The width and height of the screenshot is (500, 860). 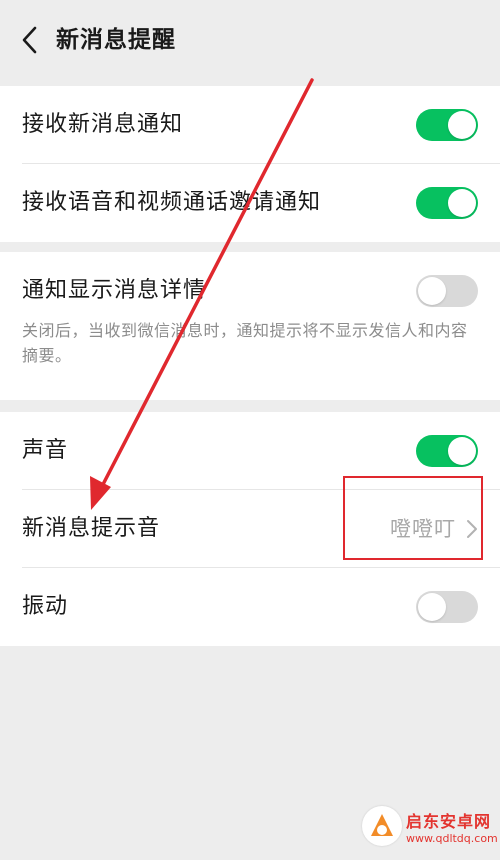 I want to click on row-label: 新消息提示音, so click(x=91, y=528).